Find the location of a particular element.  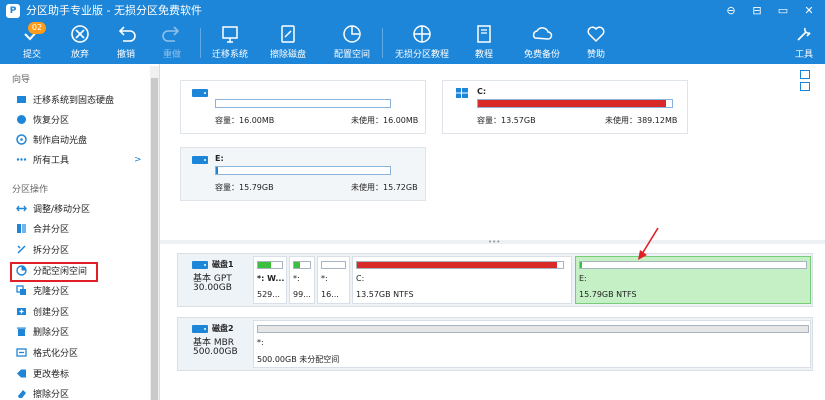

pending-count-badge: 02 is located at coordinates (37, 28).